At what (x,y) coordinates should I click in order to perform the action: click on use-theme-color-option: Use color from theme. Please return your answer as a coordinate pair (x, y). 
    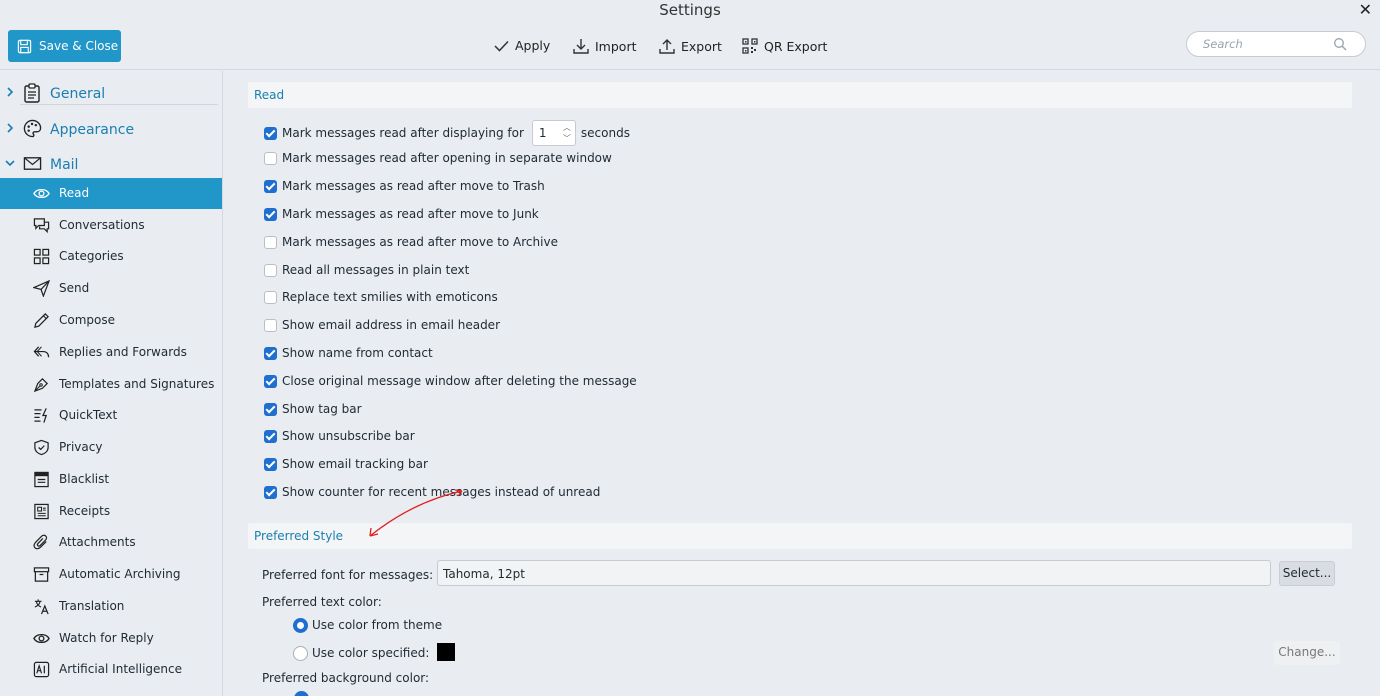
    Looking at the image, I should click on (367, 625).